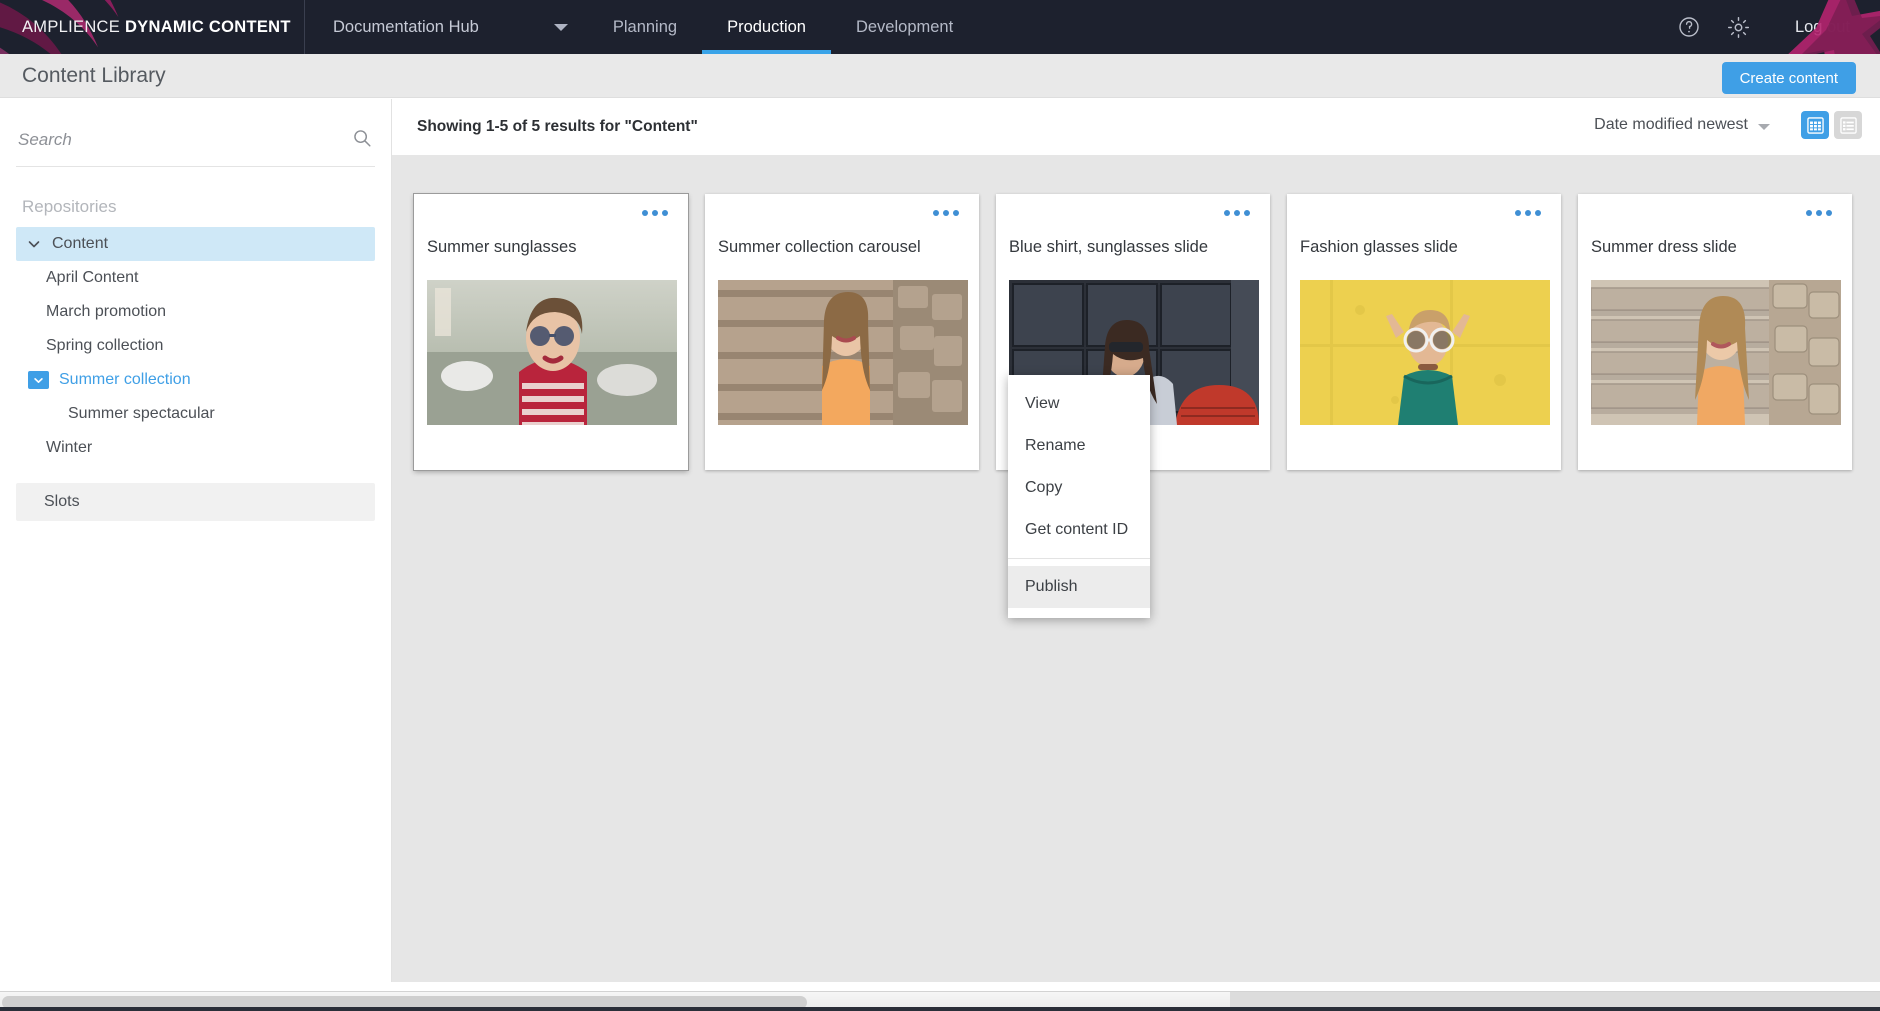 Image resolution: width=1880 pixels, height=1011 pixels. I want to click on search-icon, so click(362, 140).